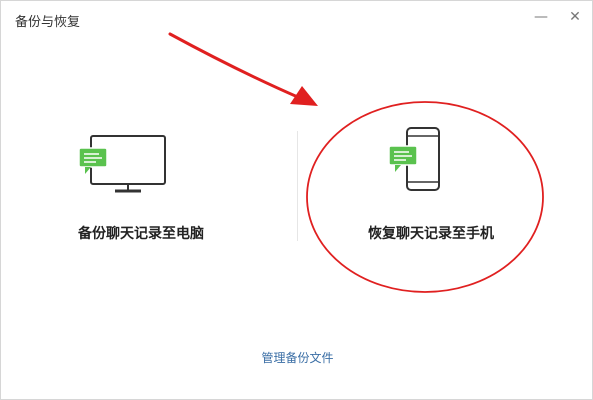 The height and width of the screenshot is (400, 593). What do you see at coordinates (575, 17) in the screenshot?
I see `close-button: ✕` at bounding box center [575, 17].